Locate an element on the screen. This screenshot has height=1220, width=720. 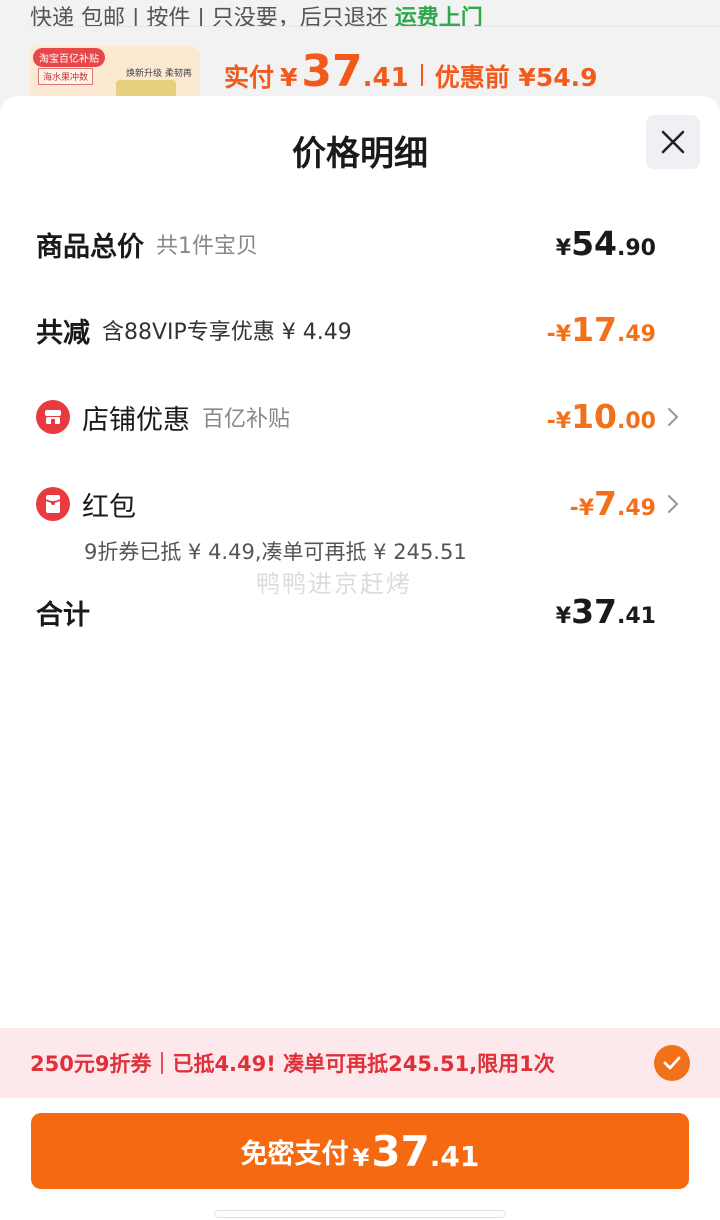
red-packet-label: 红包 is located at coordinates (109, 507).